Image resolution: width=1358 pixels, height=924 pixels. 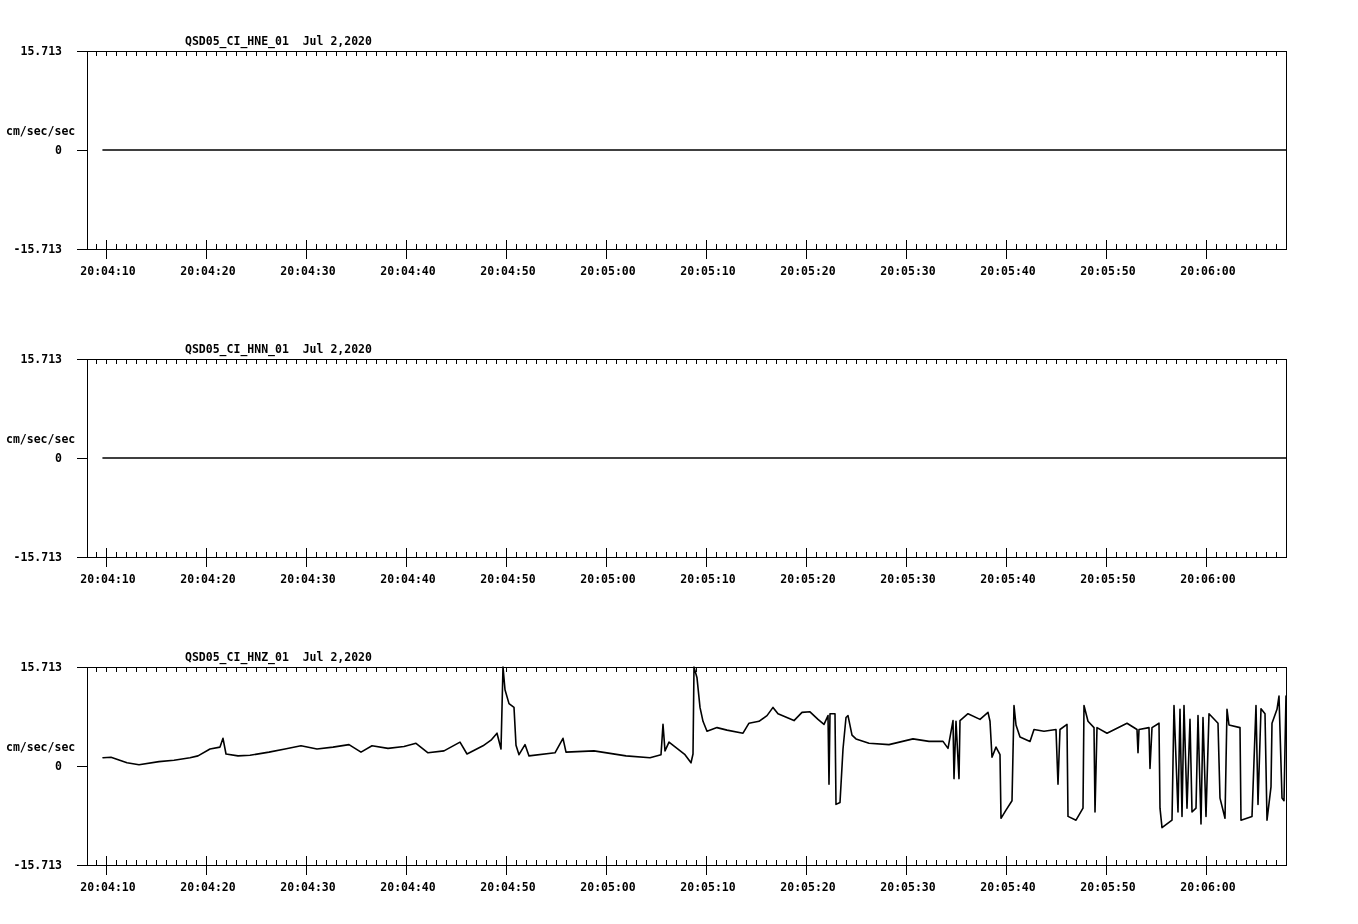 I want to click on chart-title: QSD05_CI_HNN_01 Jul 2,2020, so click(x=278, y=349).